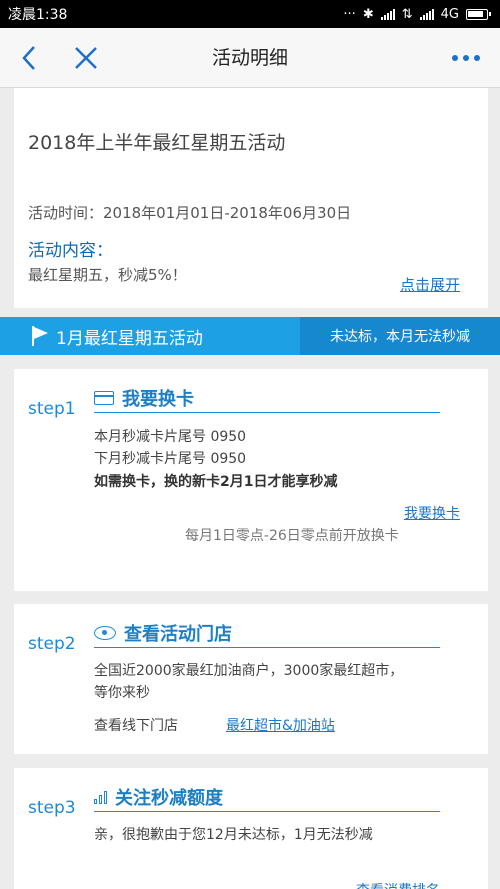  Describe the element at coordinates (280, 725) in the screenshot. I see `stores-link: 最红超市&加油站` at that location.